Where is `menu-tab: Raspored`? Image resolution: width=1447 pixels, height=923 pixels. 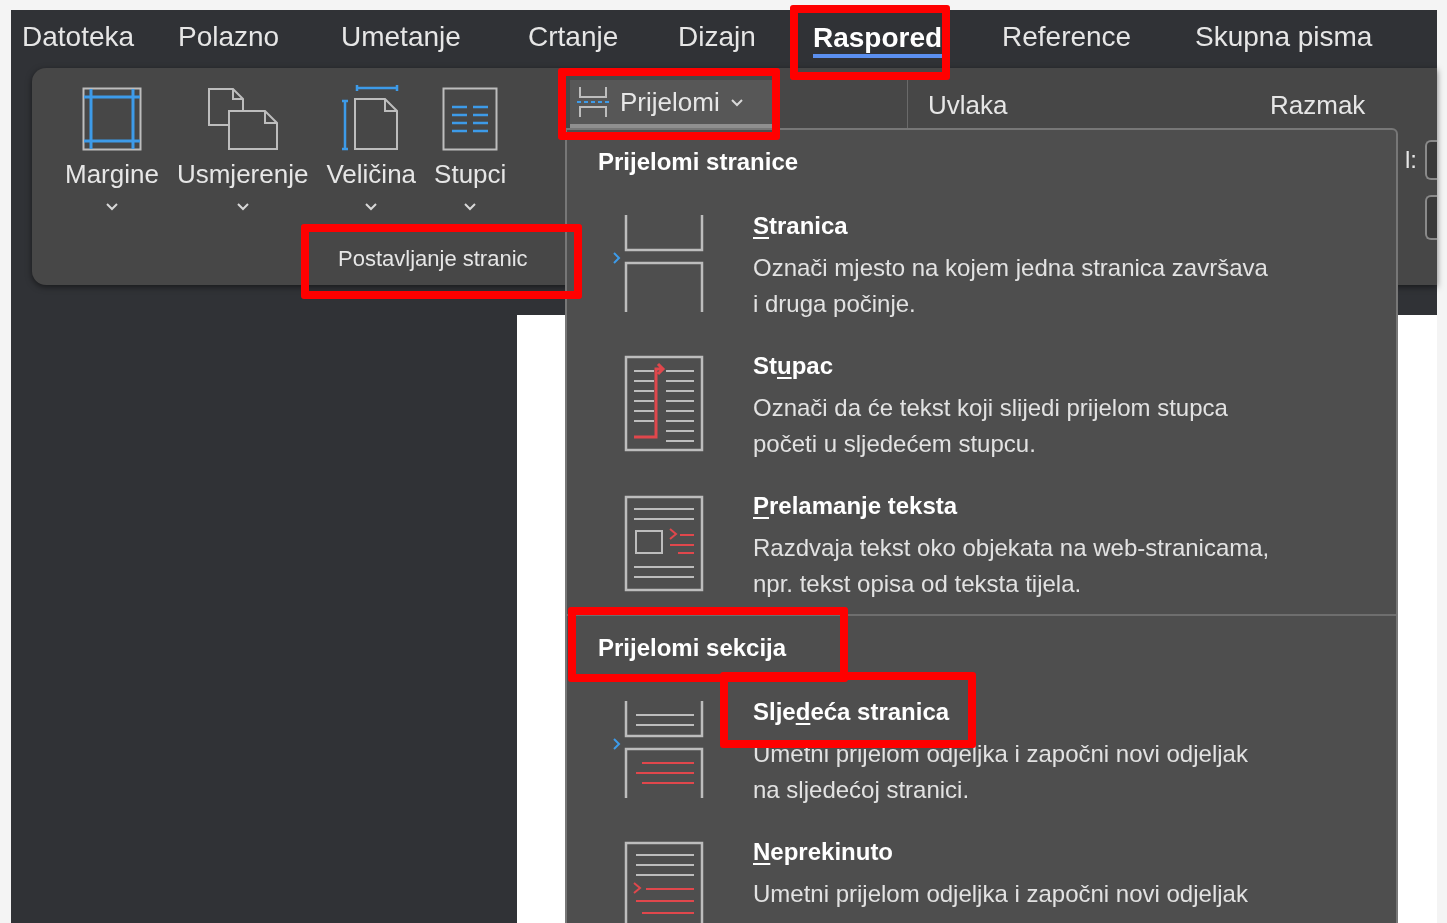
menu-tab: Raspored is located at coordinates (878, 37).